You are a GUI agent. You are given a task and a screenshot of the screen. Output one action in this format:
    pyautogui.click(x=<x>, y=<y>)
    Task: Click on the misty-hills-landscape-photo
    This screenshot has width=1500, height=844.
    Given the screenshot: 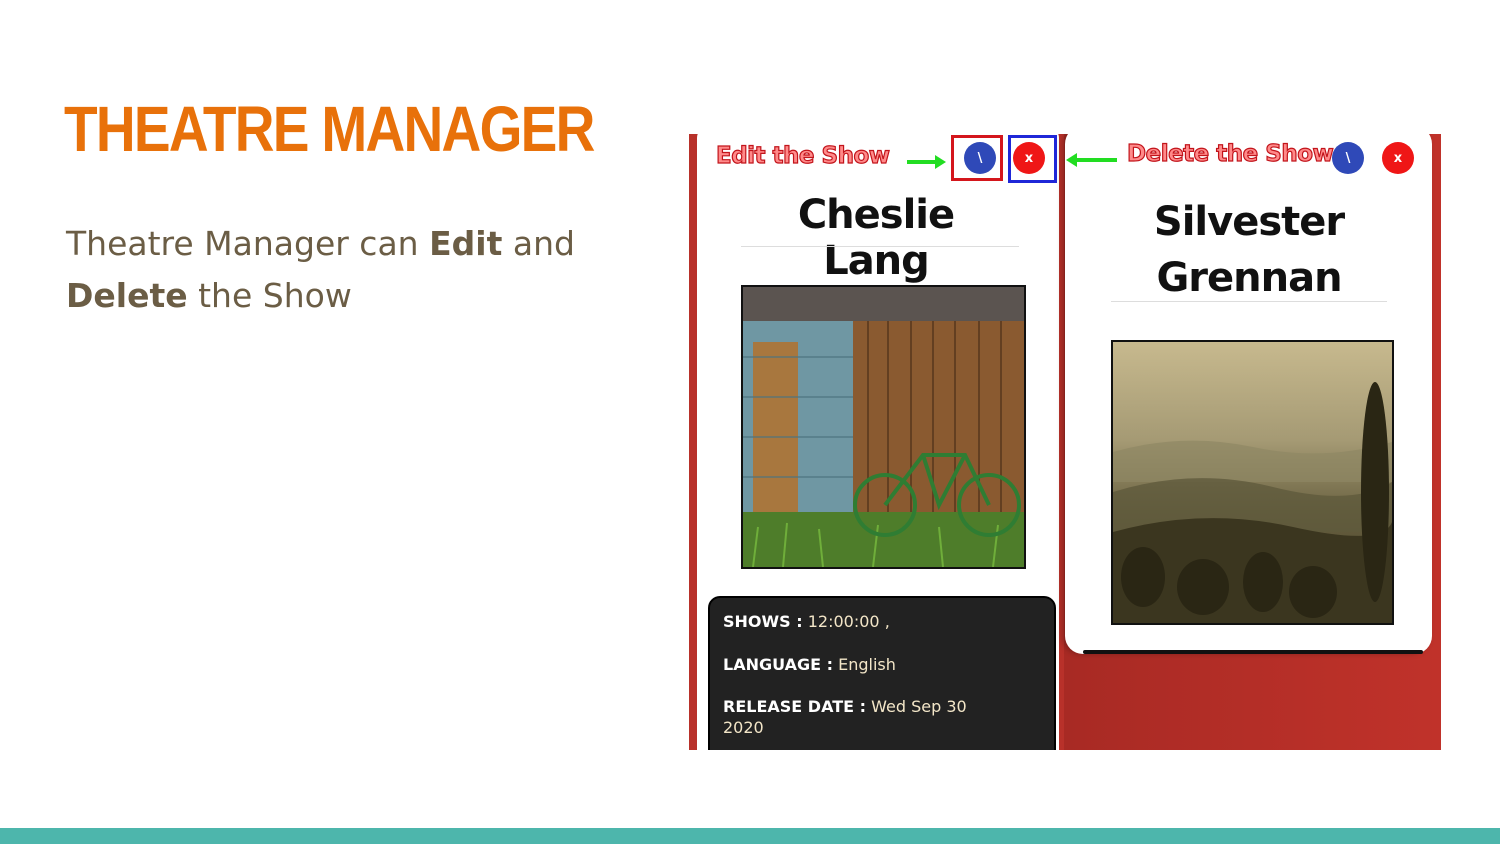 What is the action you would take?
    pyautogui.click(x=1252, y=482)
    